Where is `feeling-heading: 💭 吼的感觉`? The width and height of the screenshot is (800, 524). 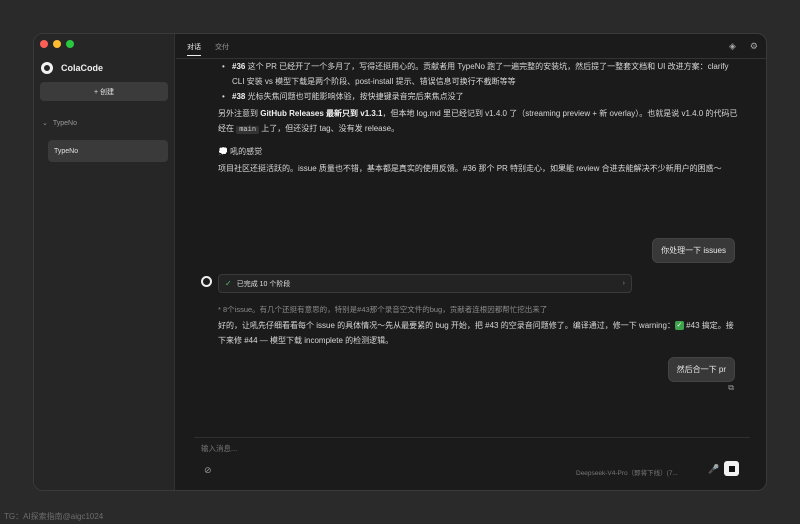
feeling-heading: 💭 吼的感觉 is located at coordinates (240, 151).